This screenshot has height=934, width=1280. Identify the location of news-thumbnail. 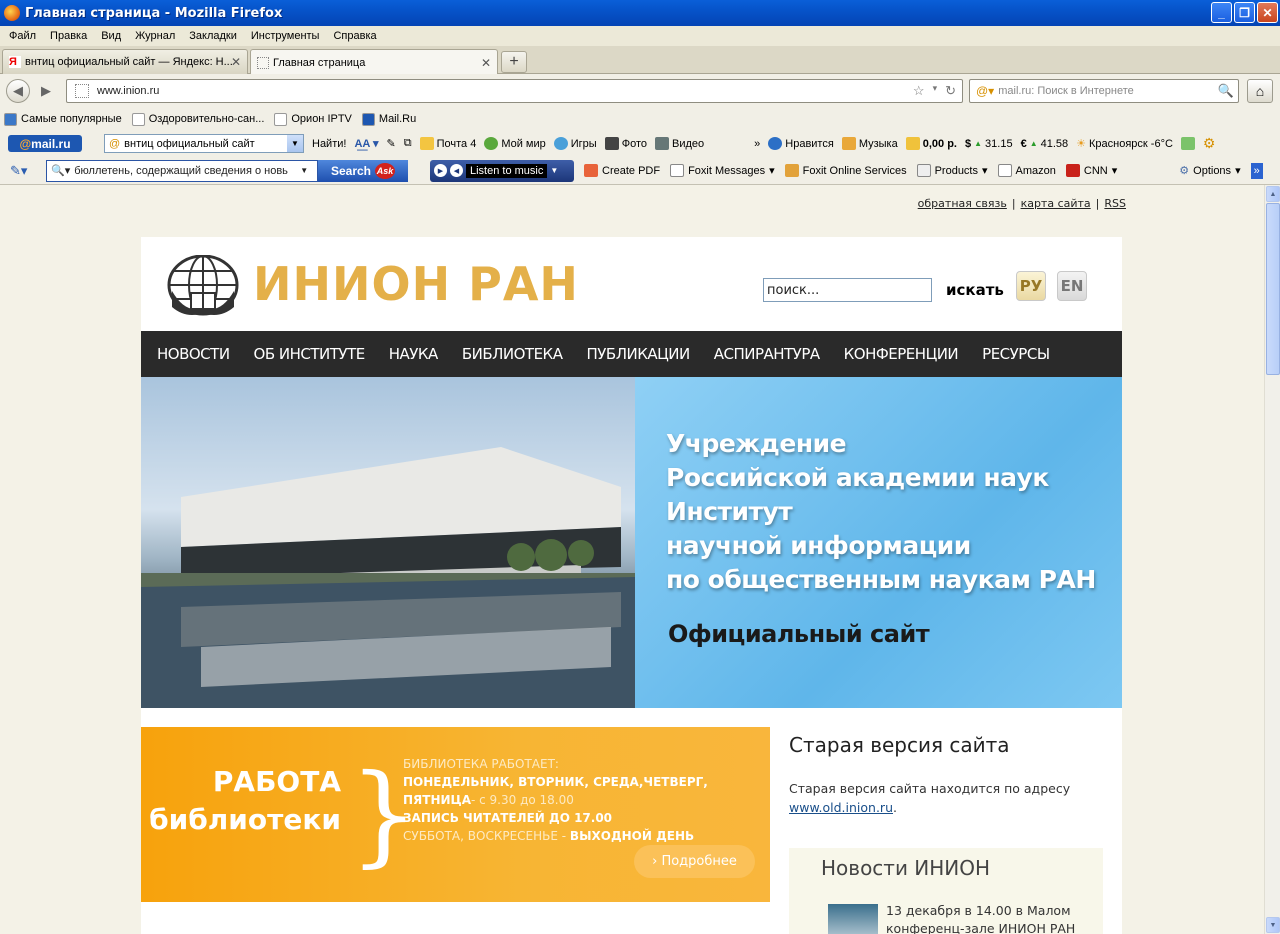
(853, 919).